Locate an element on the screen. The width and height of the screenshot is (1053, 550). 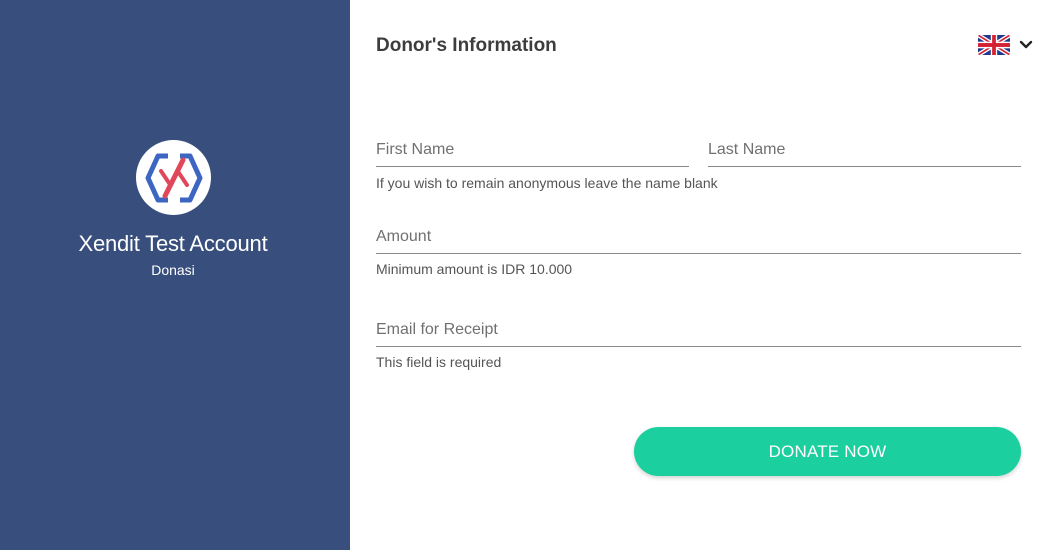
chevron-down-icon is located at coordinates (1026, 44).